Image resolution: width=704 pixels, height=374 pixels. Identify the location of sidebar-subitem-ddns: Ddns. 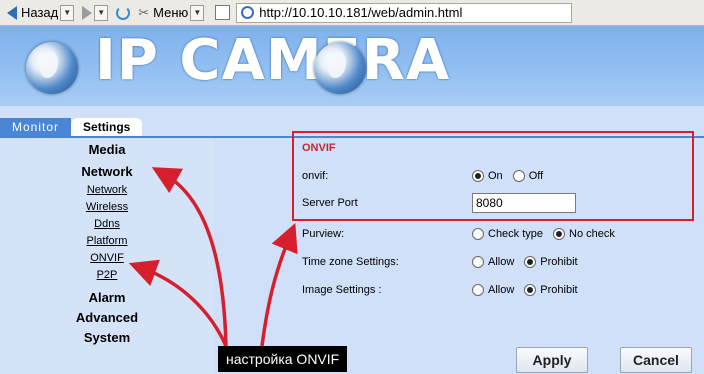
(107, 224).